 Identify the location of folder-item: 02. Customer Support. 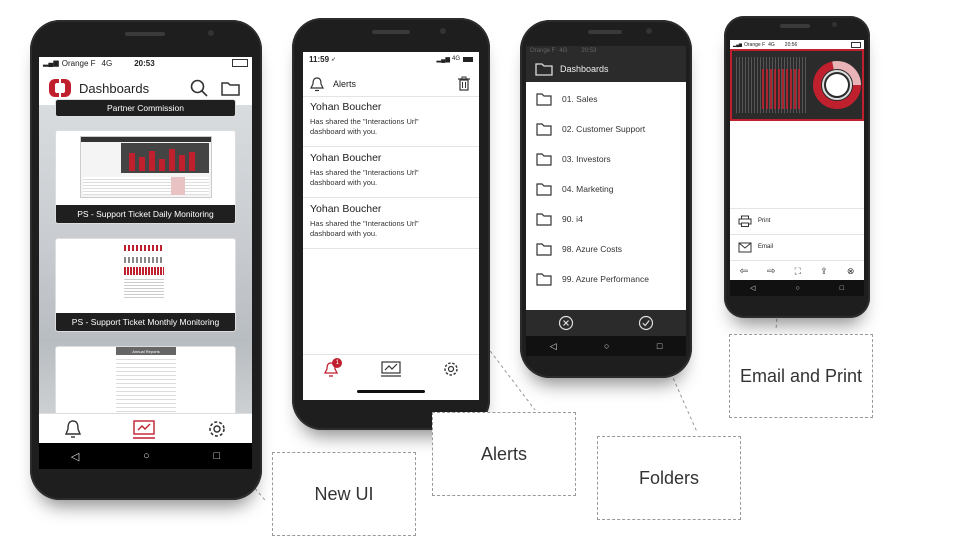
(606, 129).